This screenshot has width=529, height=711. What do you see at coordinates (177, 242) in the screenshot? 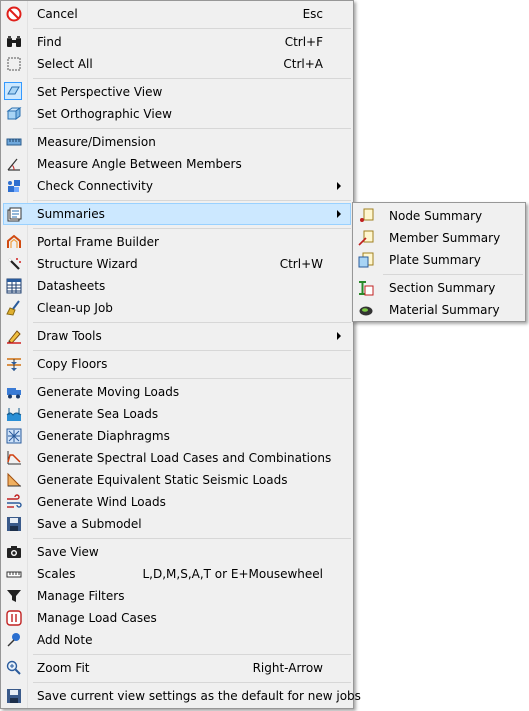
I see `menu-item-portal-frame-builder: Portal Frame Builder` at bounding box center [177, 242].